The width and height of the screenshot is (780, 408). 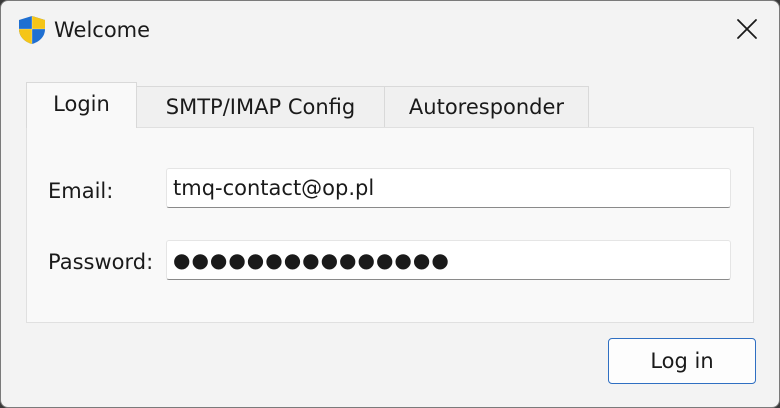 I want to click on login-button-label: Log in, so click(x=682, y=361).